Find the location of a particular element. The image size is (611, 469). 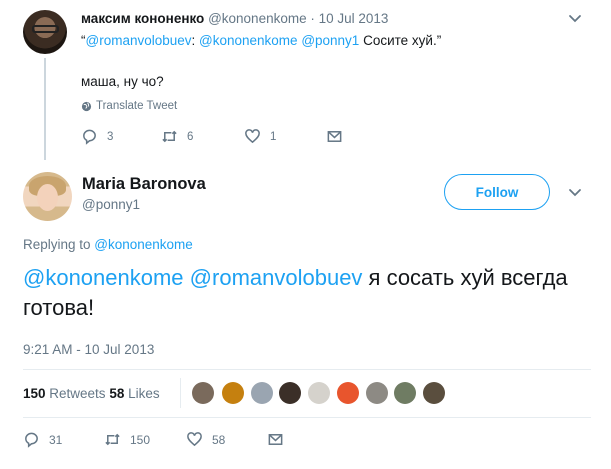

retweet-count: 6 is located at coordinates (190, 136).